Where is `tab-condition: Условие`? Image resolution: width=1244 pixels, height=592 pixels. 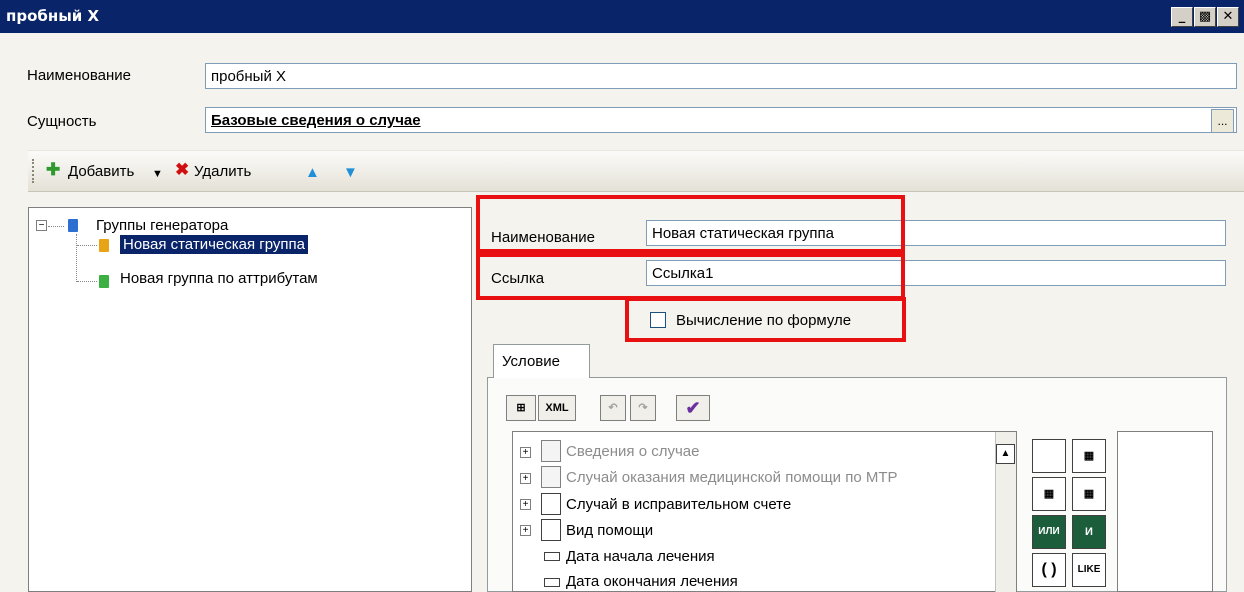 tab-condition: Условие is located at coordinates (541, 361).